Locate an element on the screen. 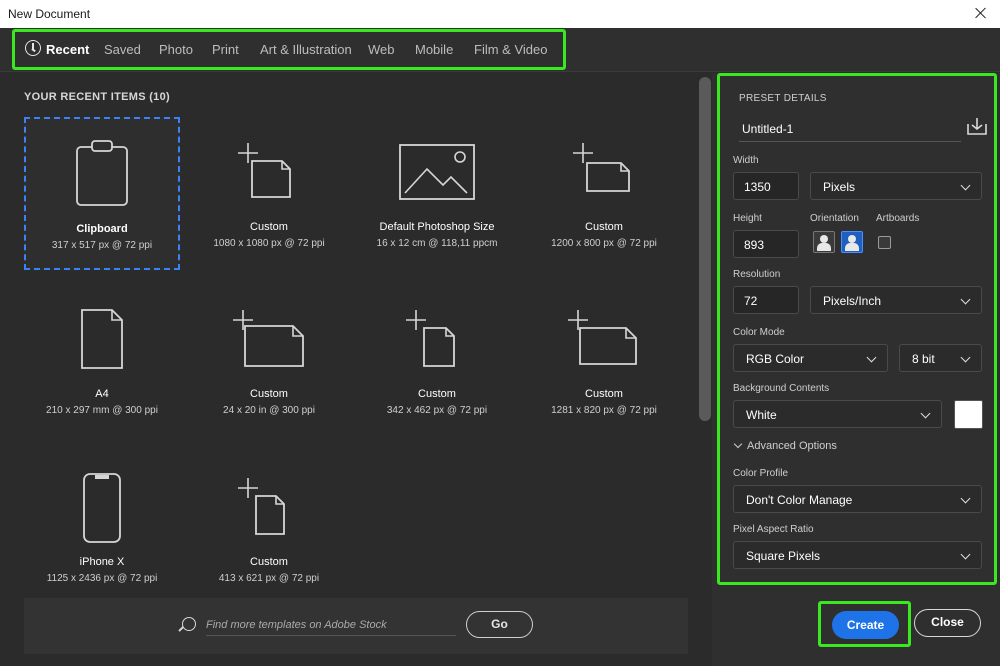 The image size is (1000, 666). width-input: 1350 is located at coordinates (766, 186).